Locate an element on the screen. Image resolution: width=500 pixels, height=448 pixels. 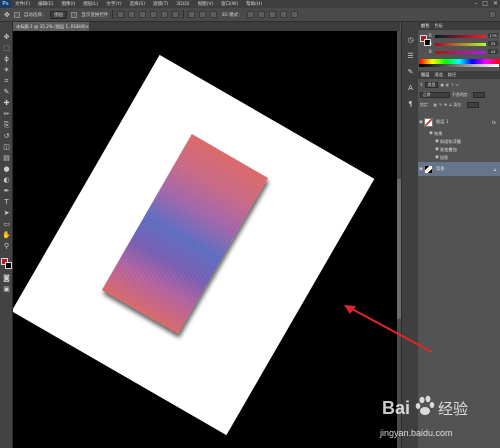
annotation-arrow is located at coordinates (388, 329).